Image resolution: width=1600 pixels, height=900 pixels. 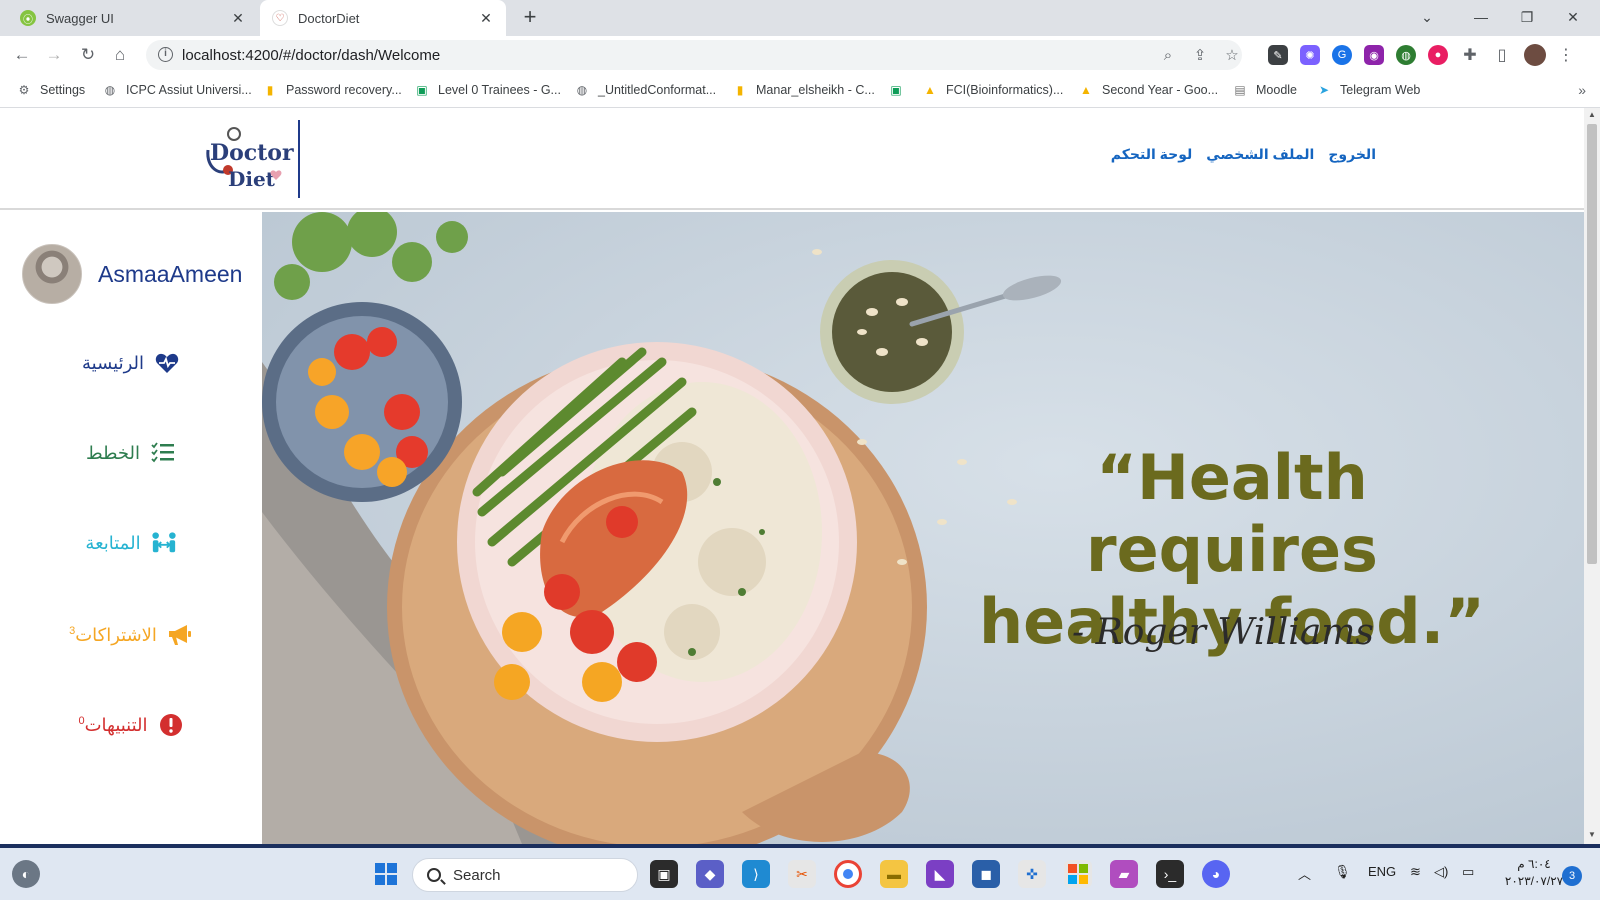 What do you see at coordinates (1527, 17) in the screenshot?
I see `restore-button: ❐` at bounding box center [1527, 17].